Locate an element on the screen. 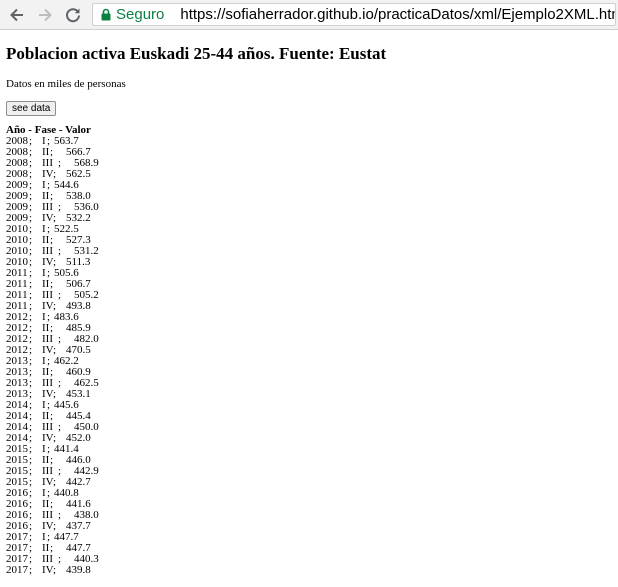 This screenshot has height=587, width=618. list-item: 2016; I; 440.8 is located at coordinates (309, 493).